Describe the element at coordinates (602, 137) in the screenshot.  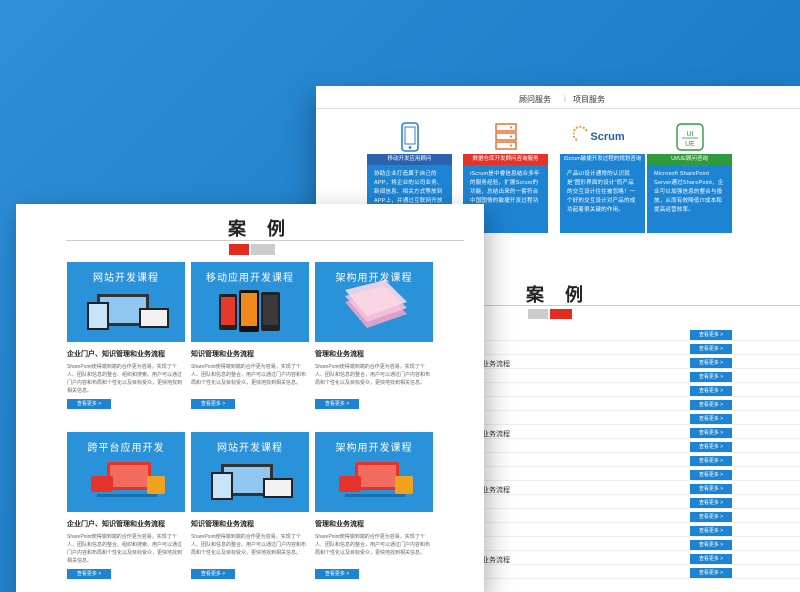
I see `scrum-logo-icon: Scrum` at that location.